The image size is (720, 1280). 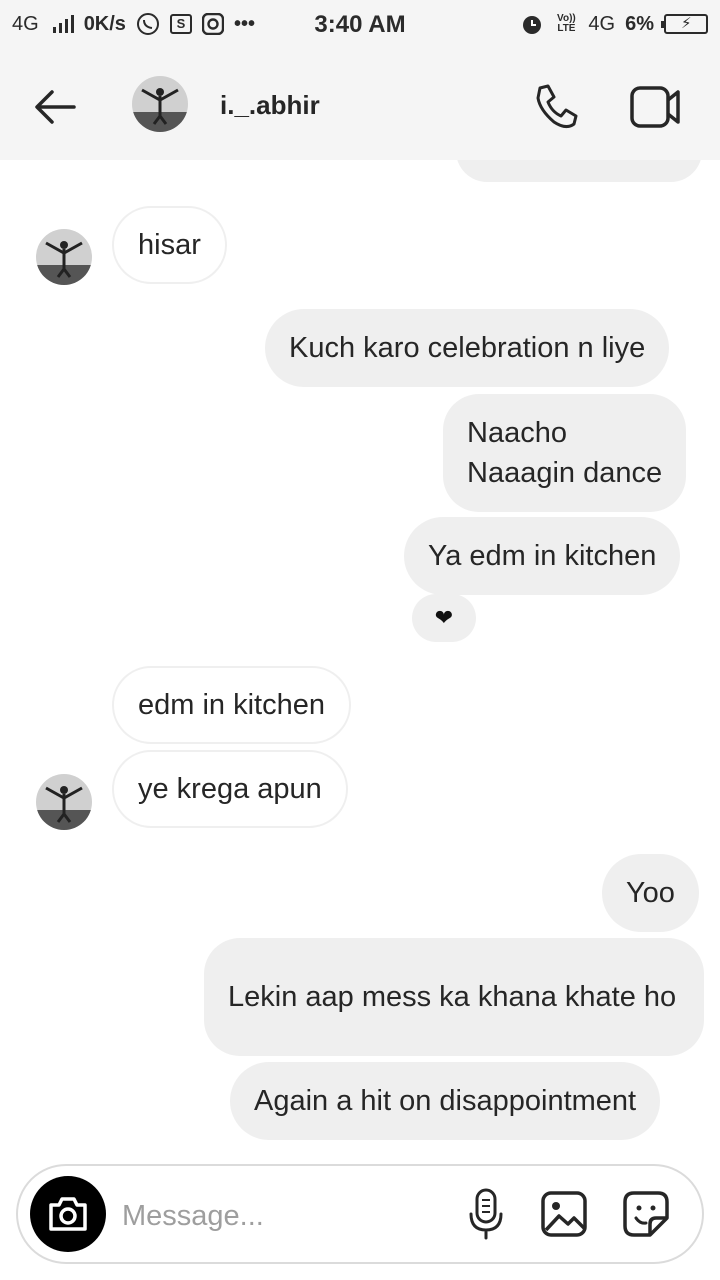 What do you see at coordinates (602, 23) in the screenshot?
I see `network-type-right: 4G` at bounding box center [602, 23].